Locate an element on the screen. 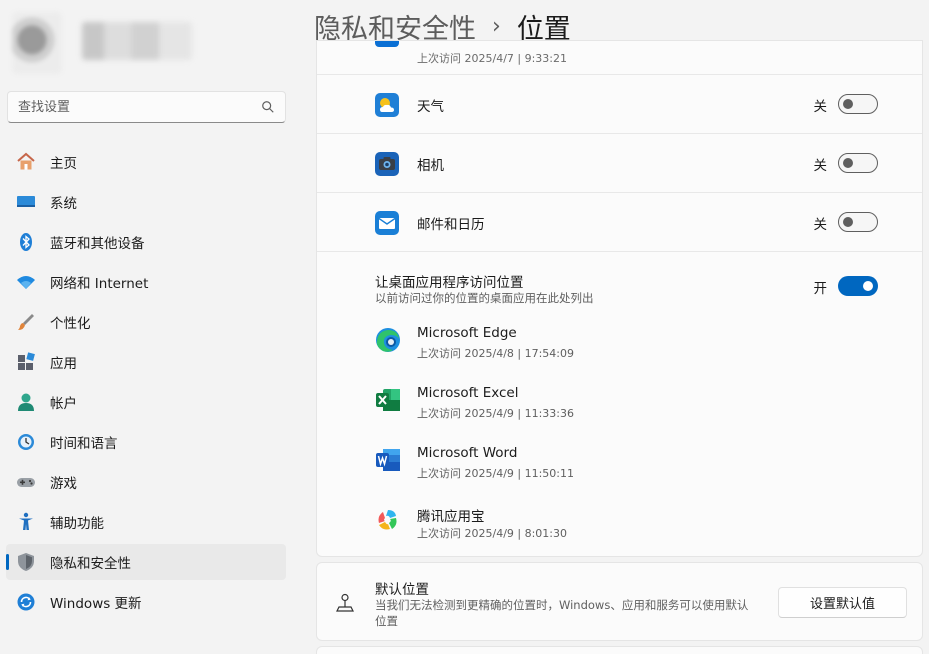  app-name: Microsoft Word is located at coordinates (467, 453).